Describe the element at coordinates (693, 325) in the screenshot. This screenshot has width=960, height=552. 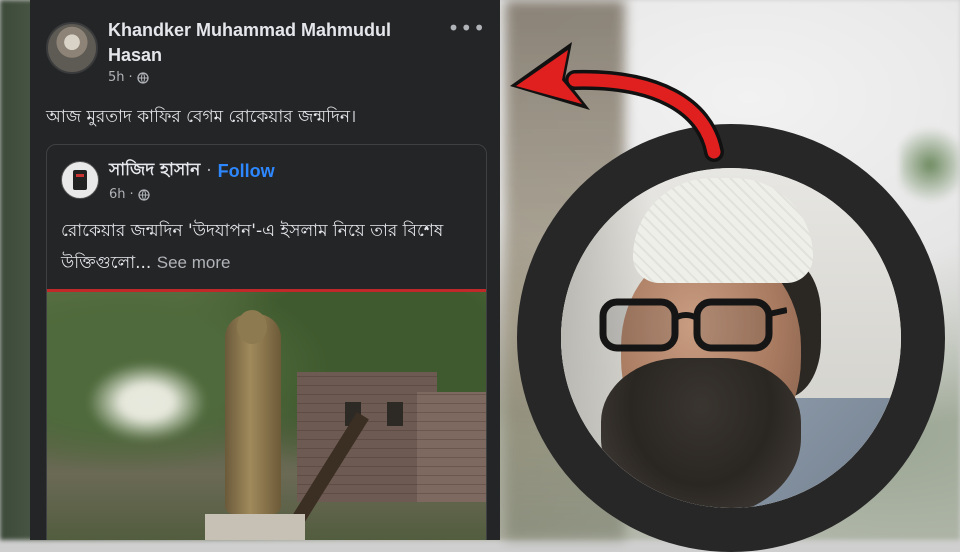
I see `glasses-icon` at that location.